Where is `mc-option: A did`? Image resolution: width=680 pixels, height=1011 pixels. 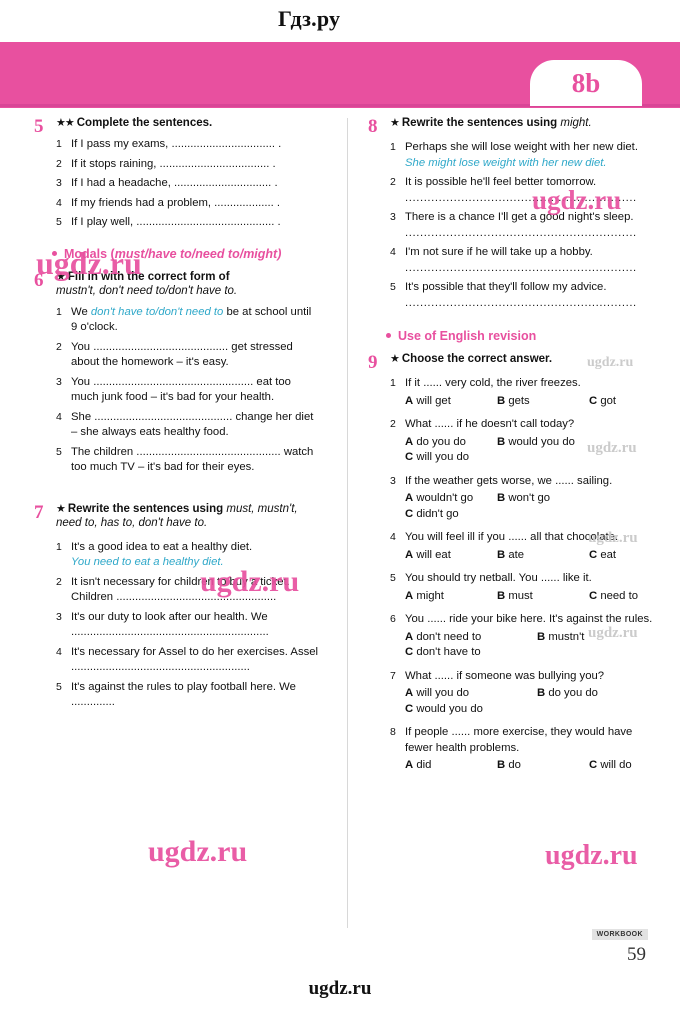
mc-option: A did is located at coordinates (451, 766).